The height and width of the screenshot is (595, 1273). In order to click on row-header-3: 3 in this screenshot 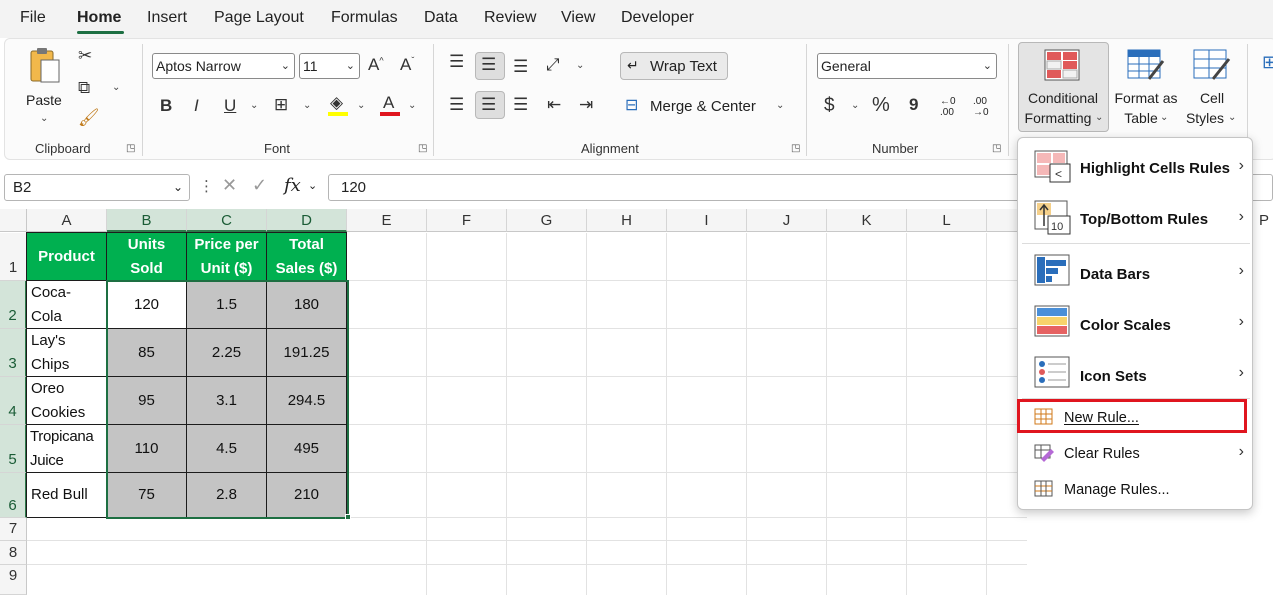, I will do `click(13, 353)`.